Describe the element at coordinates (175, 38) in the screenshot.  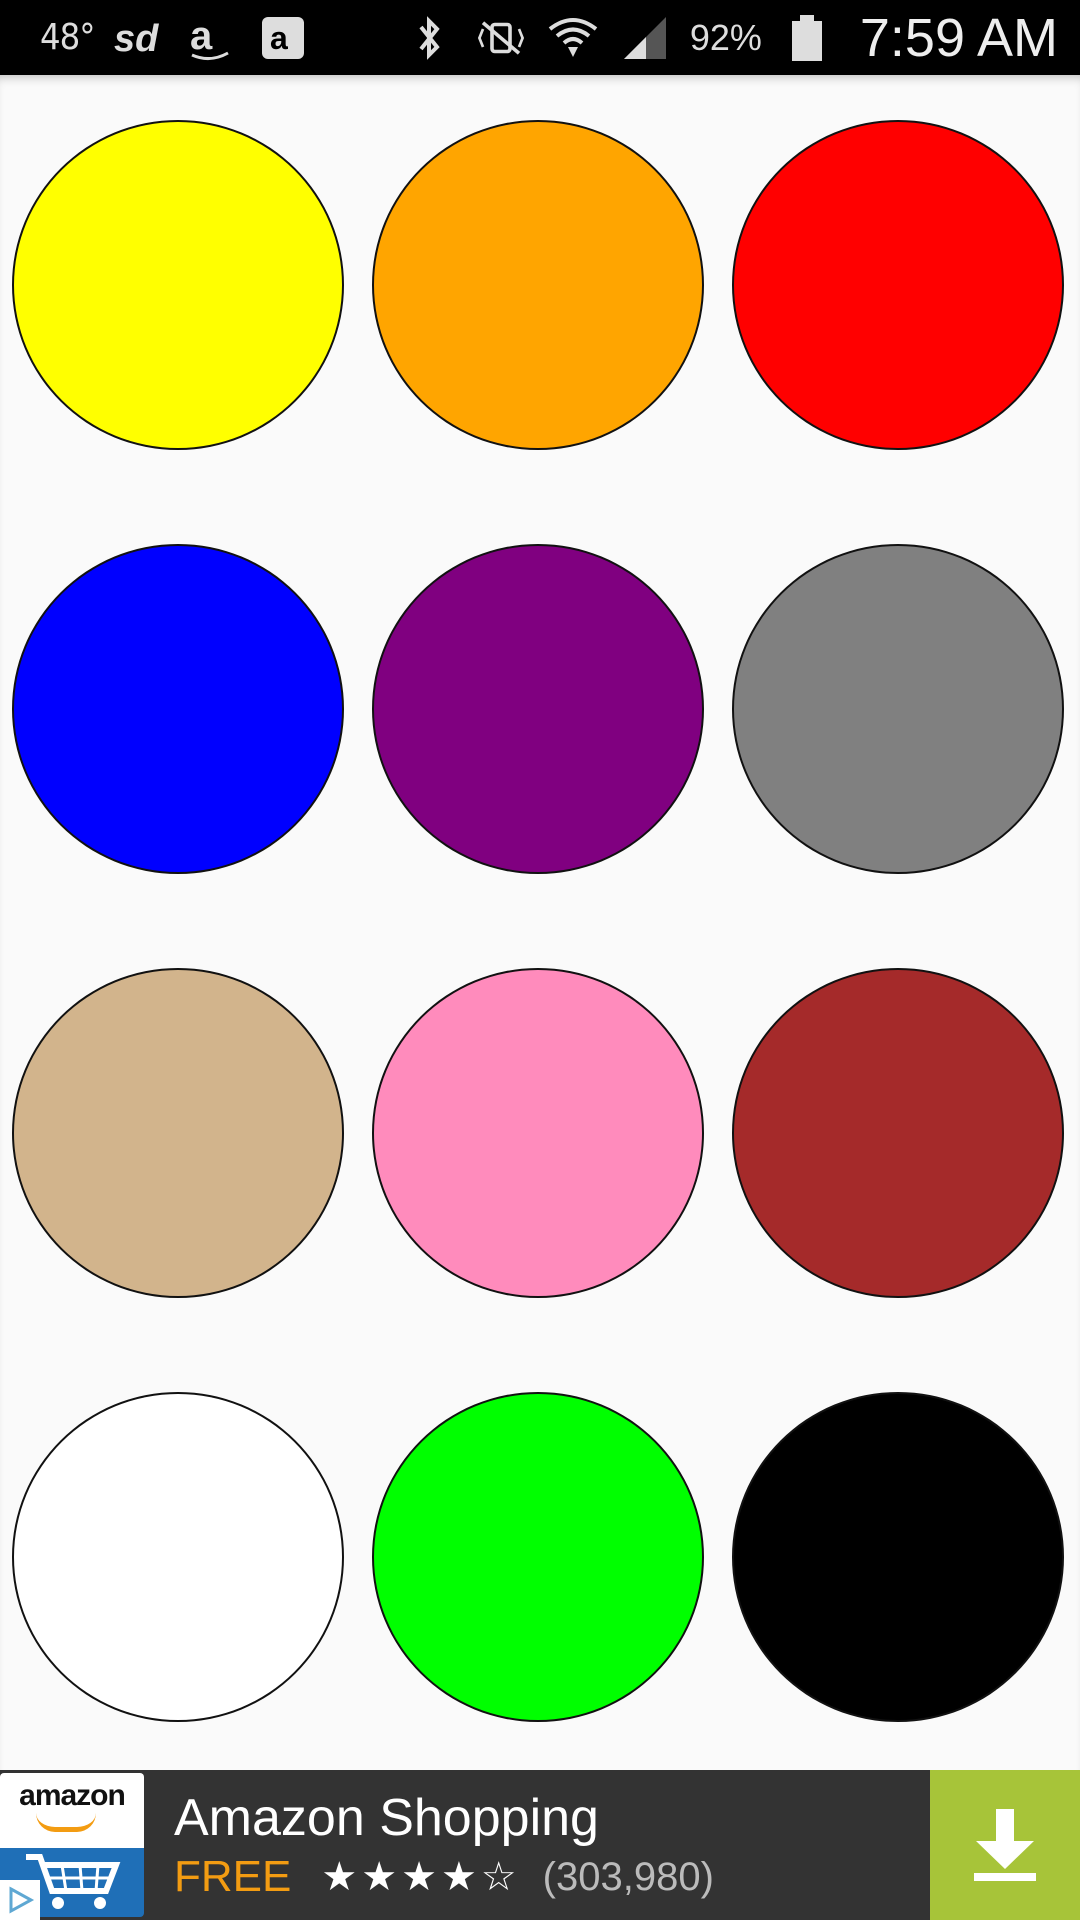
I see `status-bar-left: 48° sd a a` at that location.